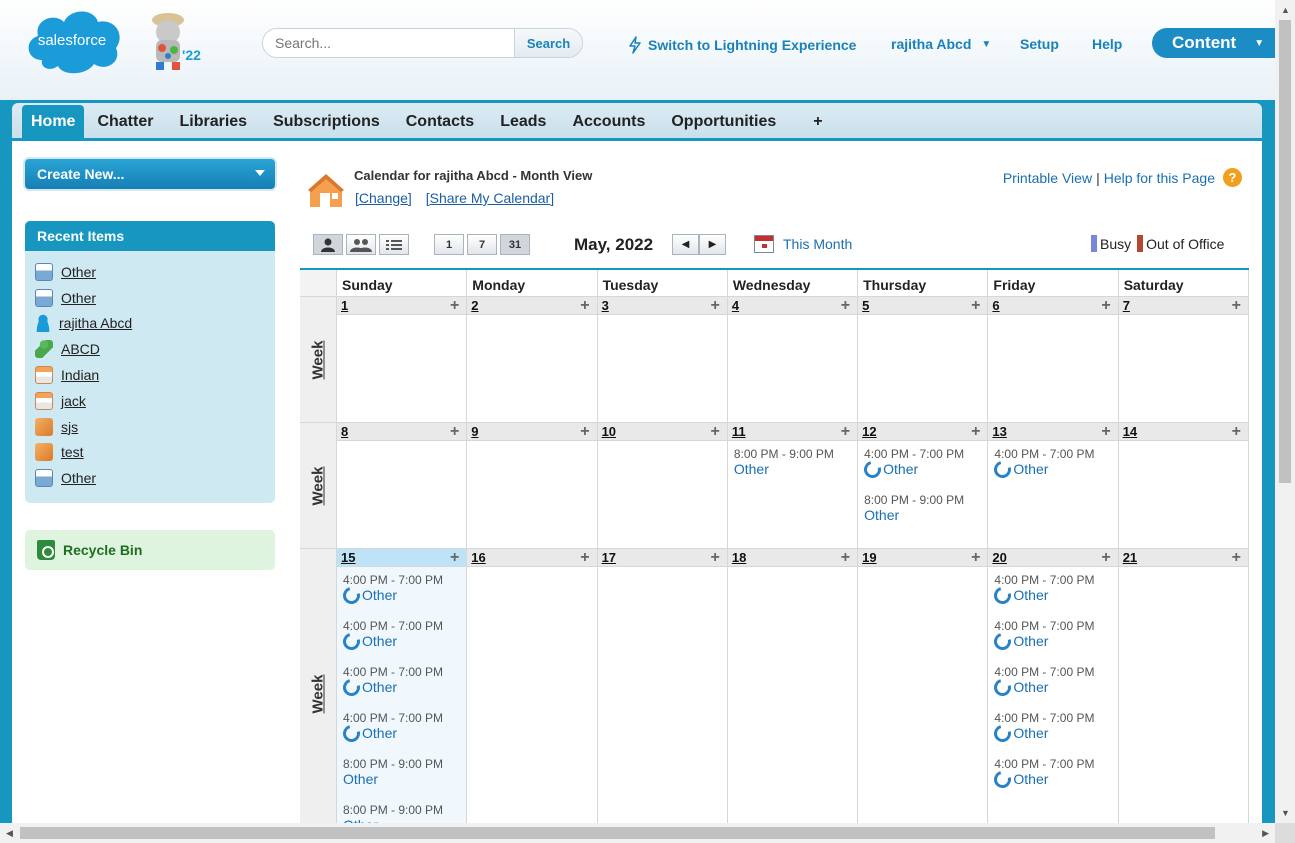  What do you see at coordinates (1285, 251) in the screenshot?
I see `vertical-scroll-thumb` at bounding box center [1285, 251].